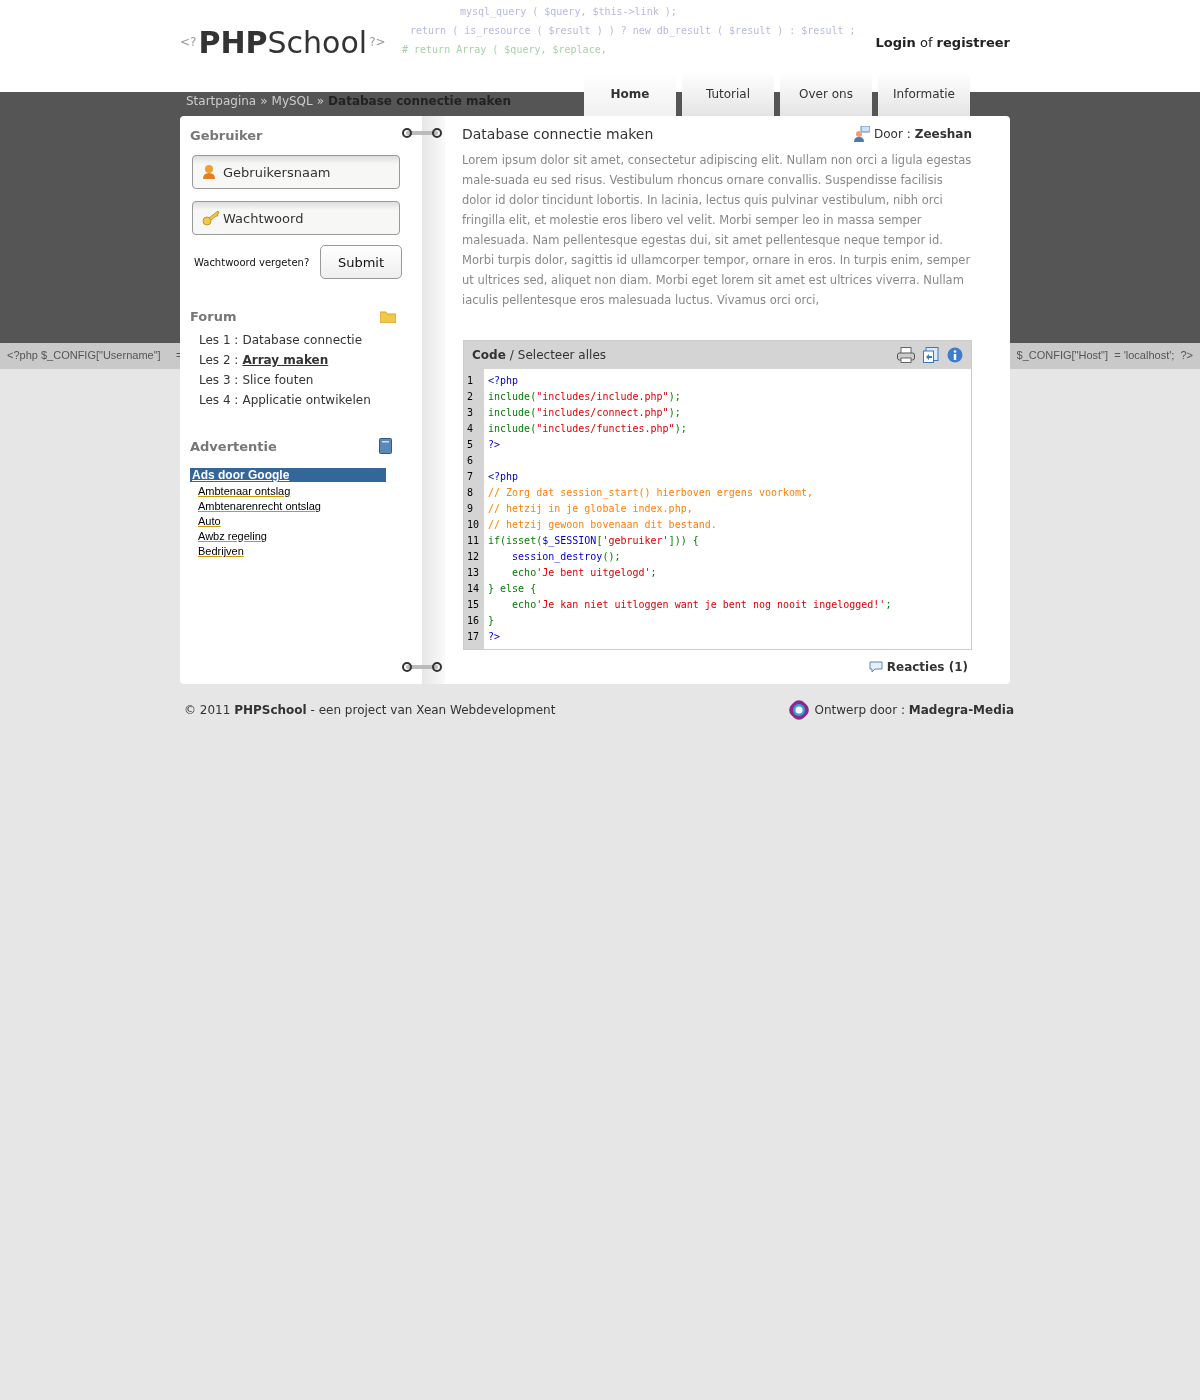  Describe the element at coordinates (927, 667) in the screenshot. I see `comments-link: Reacties (1)` at that location.